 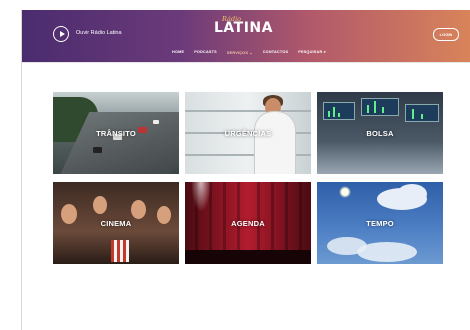 I want to click on site-logo: Rádio LATINA, so click(x=247, y=28).